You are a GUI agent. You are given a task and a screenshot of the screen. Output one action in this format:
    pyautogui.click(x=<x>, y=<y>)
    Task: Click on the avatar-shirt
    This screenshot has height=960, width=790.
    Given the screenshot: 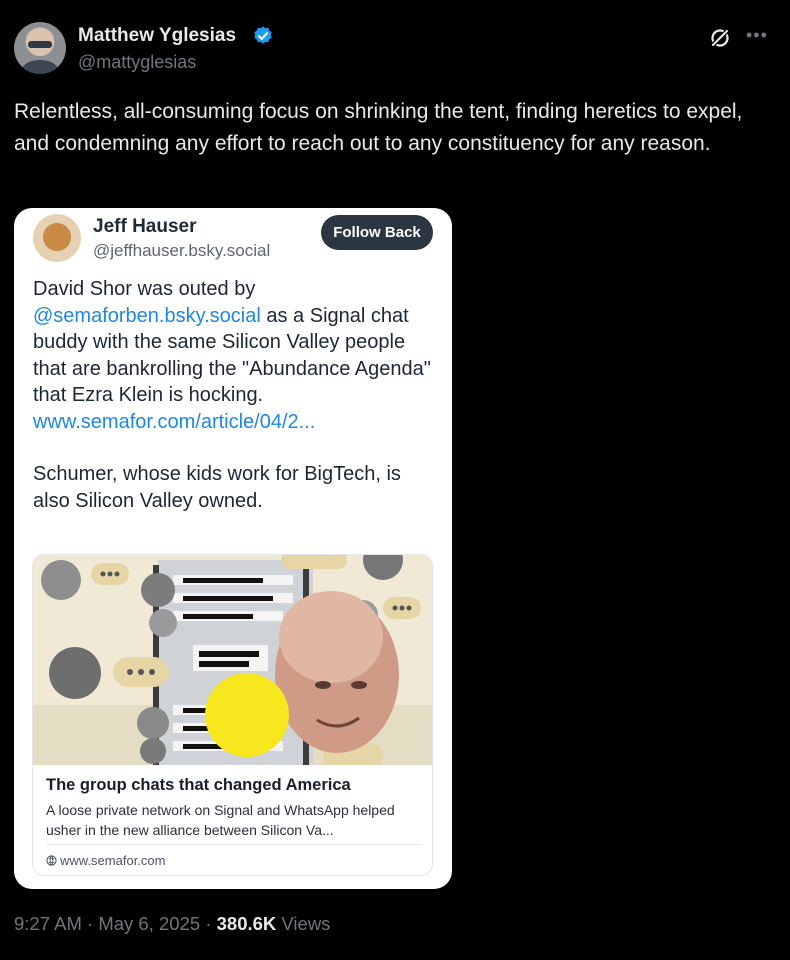 What is the action you would take?
    pyautogui.click(x=40, y=67)
    